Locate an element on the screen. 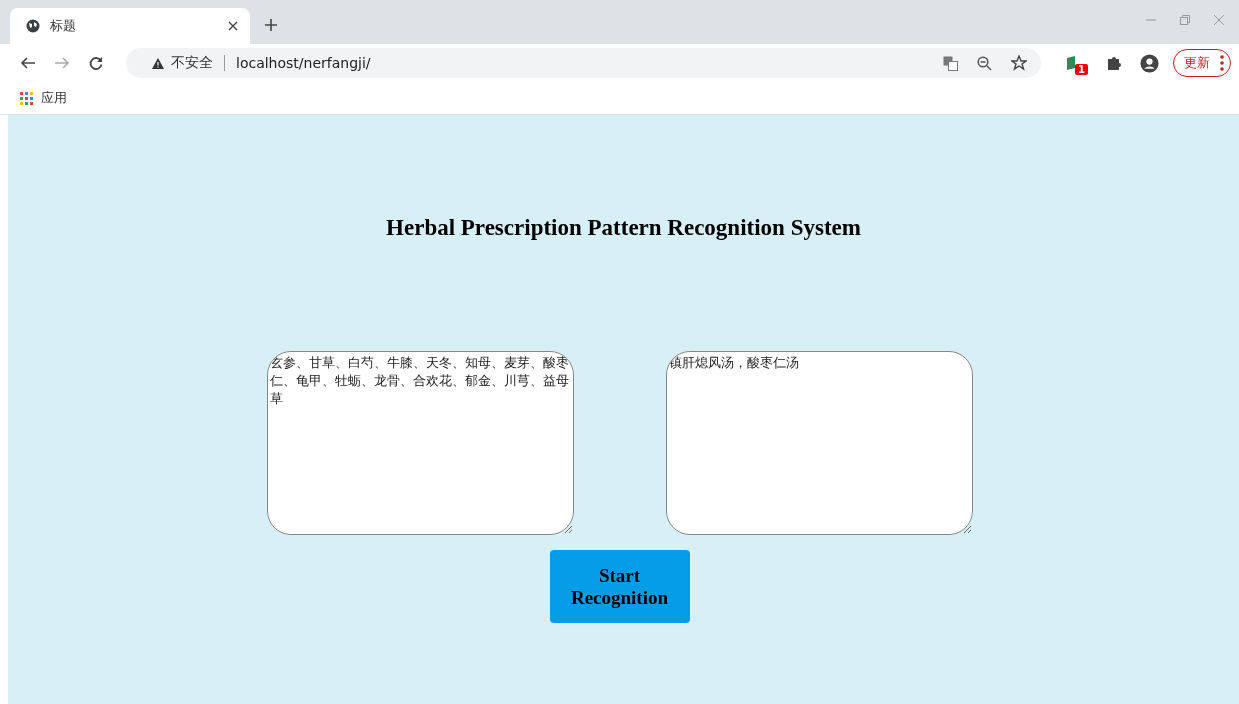 This screenshot has height=704, width=1239. zoom-out-icon is located at coordinates (985, 63).